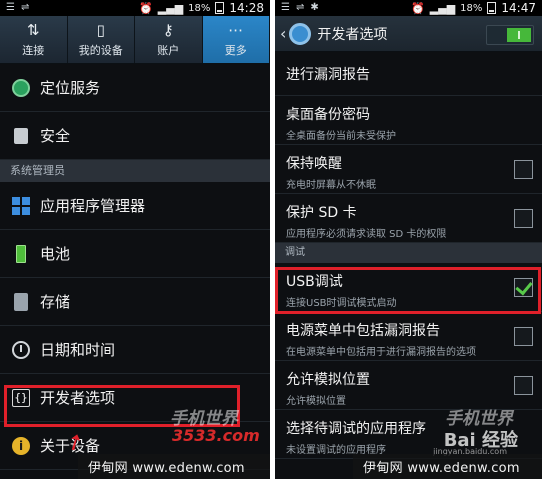 The image size is (542, 479). I want to click on option-mock-locations: 允许模拟位置 允许模拟位置, so click(408, 385).